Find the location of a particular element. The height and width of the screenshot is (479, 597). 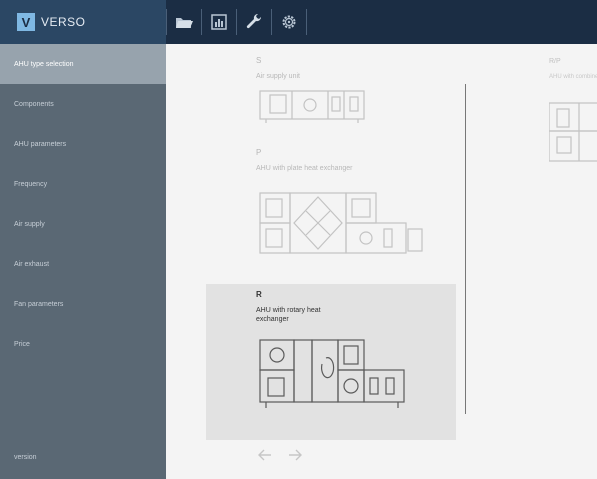

column-divider is located at coordinates (465, 249).